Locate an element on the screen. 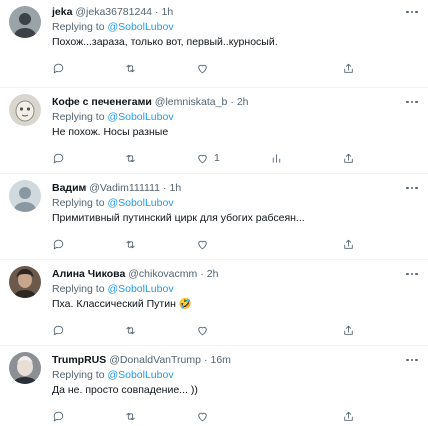 The height and width of the screenshot is (426, 428). bar-chart-icon is located at coordinates (276, 158).